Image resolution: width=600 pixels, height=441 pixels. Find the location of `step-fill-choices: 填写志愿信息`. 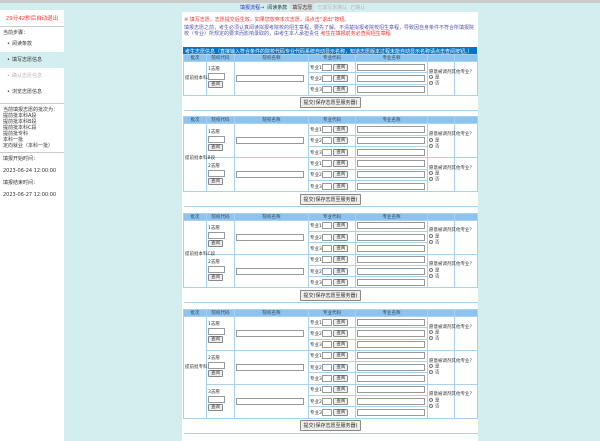

step-fill-choices: 填写志愿信息 is located at coordinates (32, 60).